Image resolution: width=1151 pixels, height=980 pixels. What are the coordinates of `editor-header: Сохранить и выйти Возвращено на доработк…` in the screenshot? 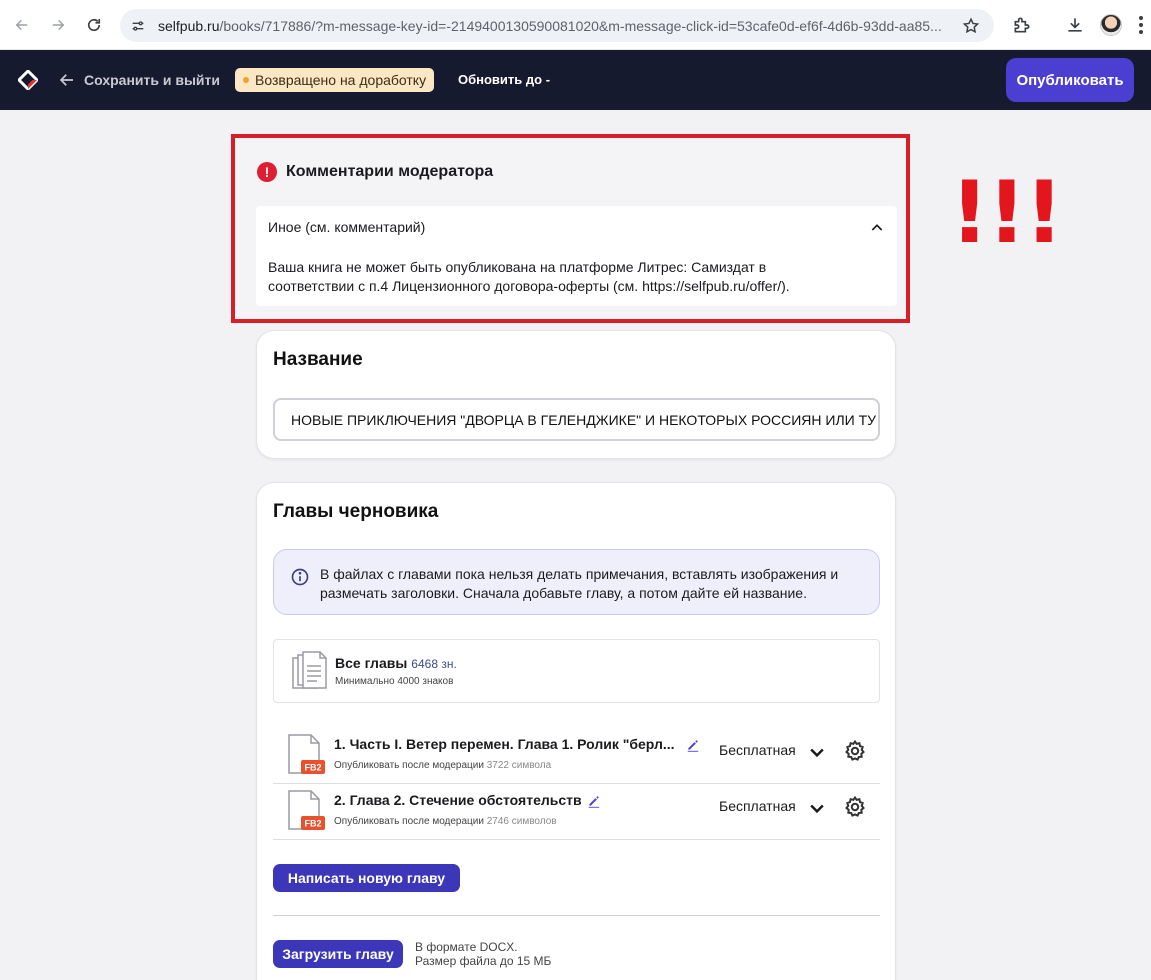 It's located at (575, 80).